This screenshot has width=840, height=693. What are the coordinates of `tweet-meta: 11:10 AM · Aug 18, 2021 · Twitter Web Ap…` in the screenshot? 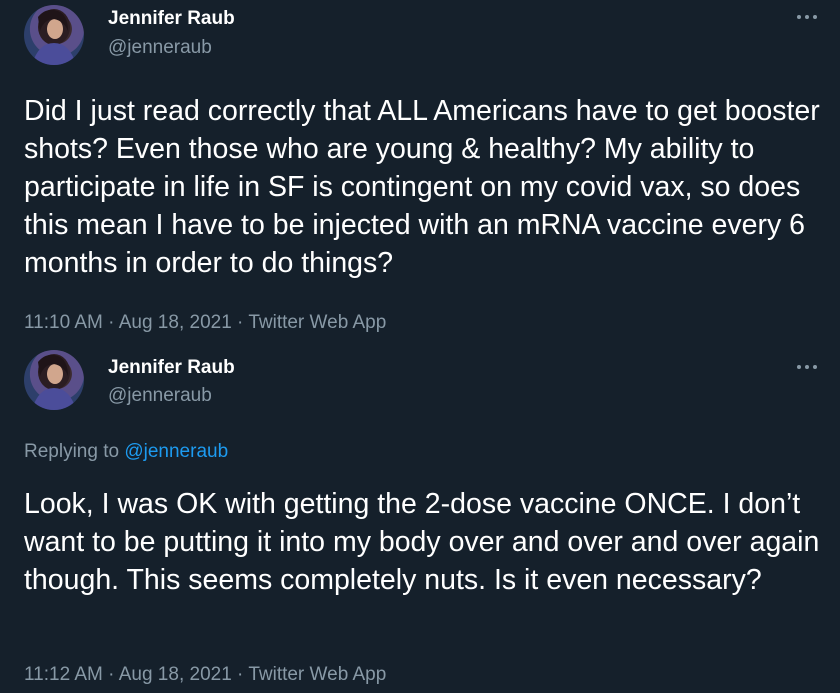 It's located at (205, 323).